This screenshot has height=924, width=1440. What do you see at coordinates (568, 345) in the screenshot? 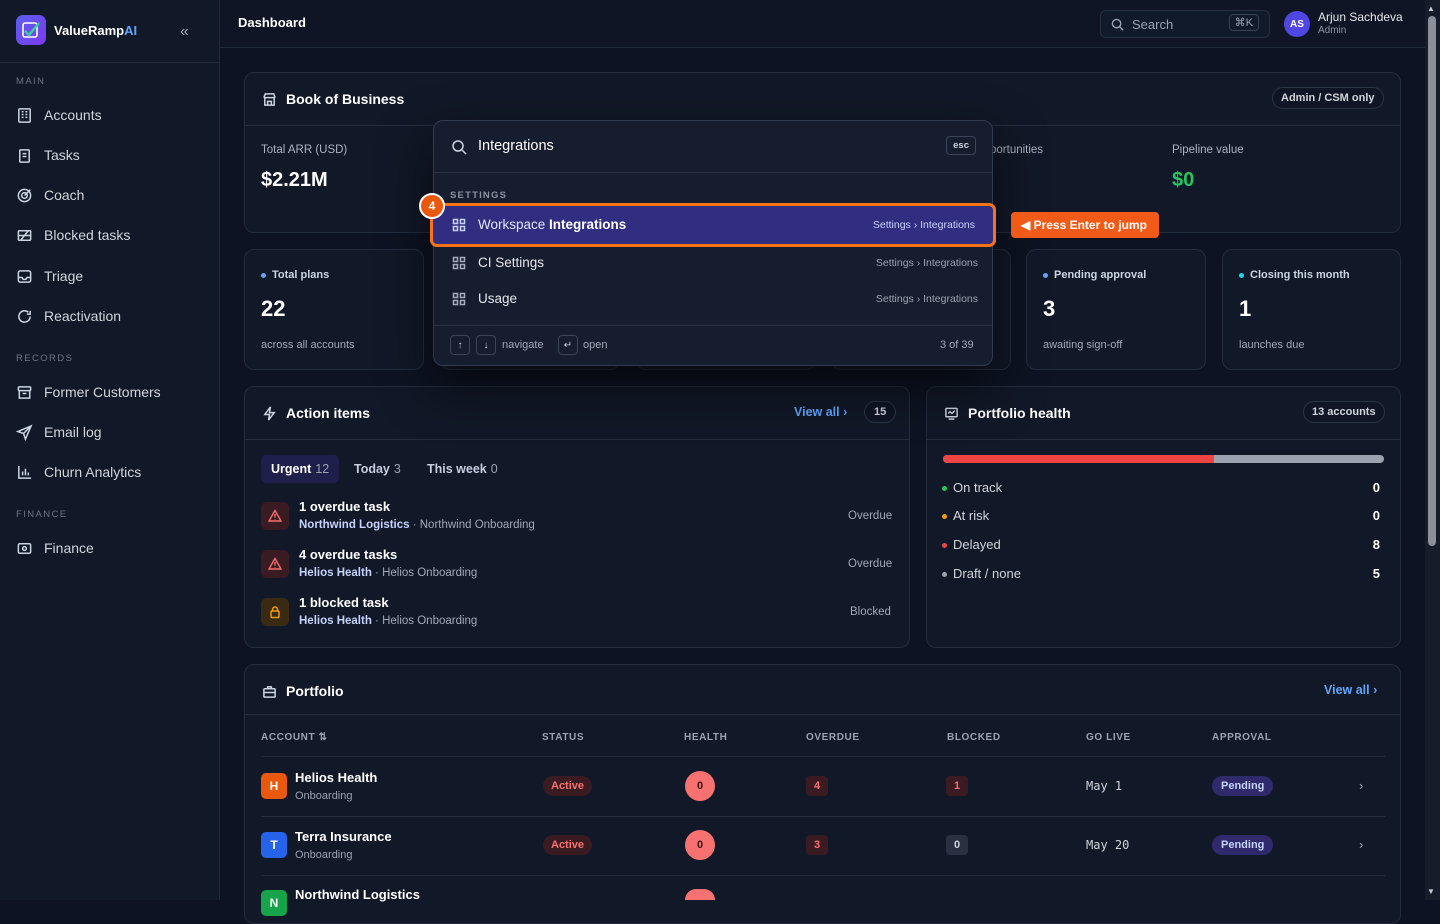
I see `enter-key-icon: ↵` at bounding box center [568, 345].